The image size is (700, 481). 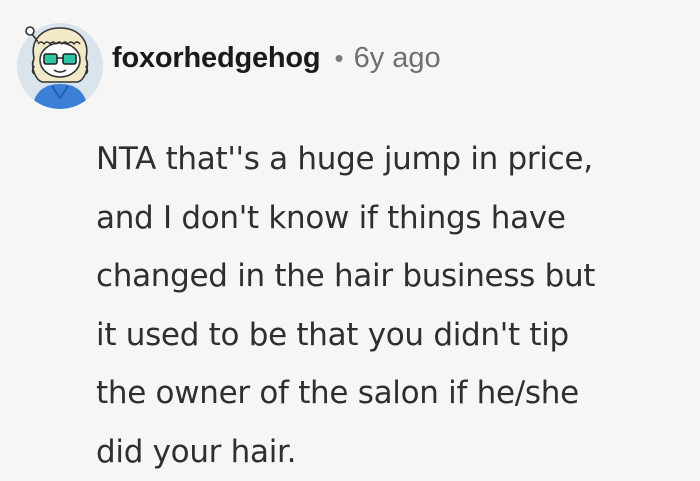 What do you see at coordinates (396, 276) in the screenshot?
I see `comment-body-line: changed in the hair business but` at bounding box center [396, 276].